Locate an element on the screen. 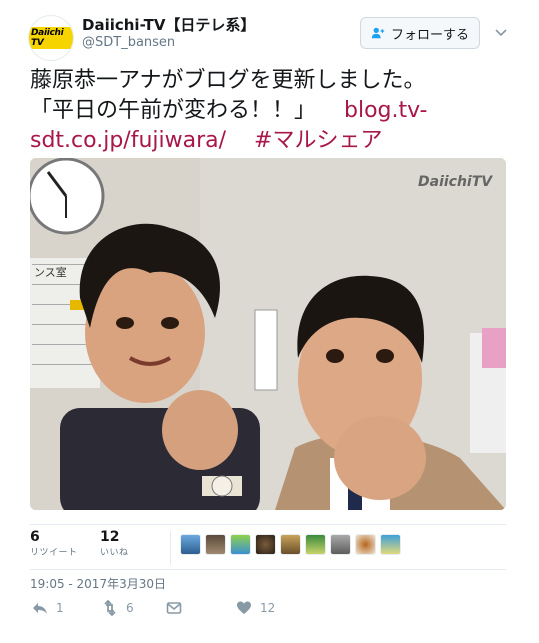 This screenshot has width=539, height=643. heart-icon is located at coordinates (244, 607).